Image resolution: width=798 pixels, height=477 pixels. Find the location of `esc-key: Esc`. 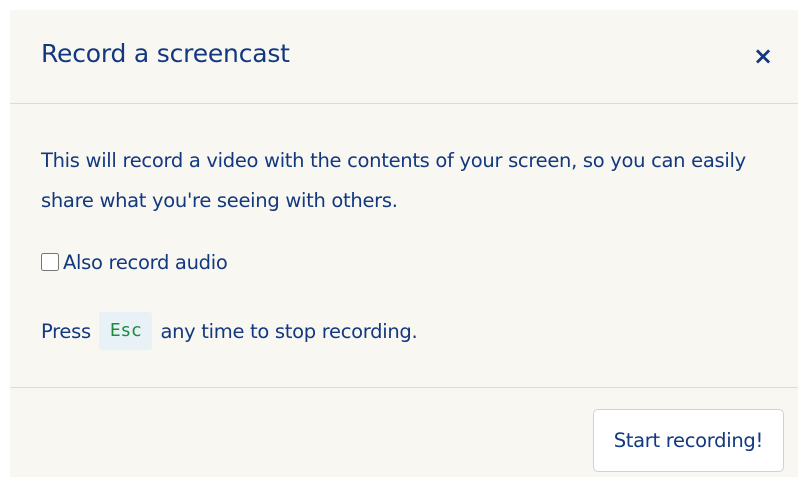

esc-key: Esc is located at coordinates (125, 331).